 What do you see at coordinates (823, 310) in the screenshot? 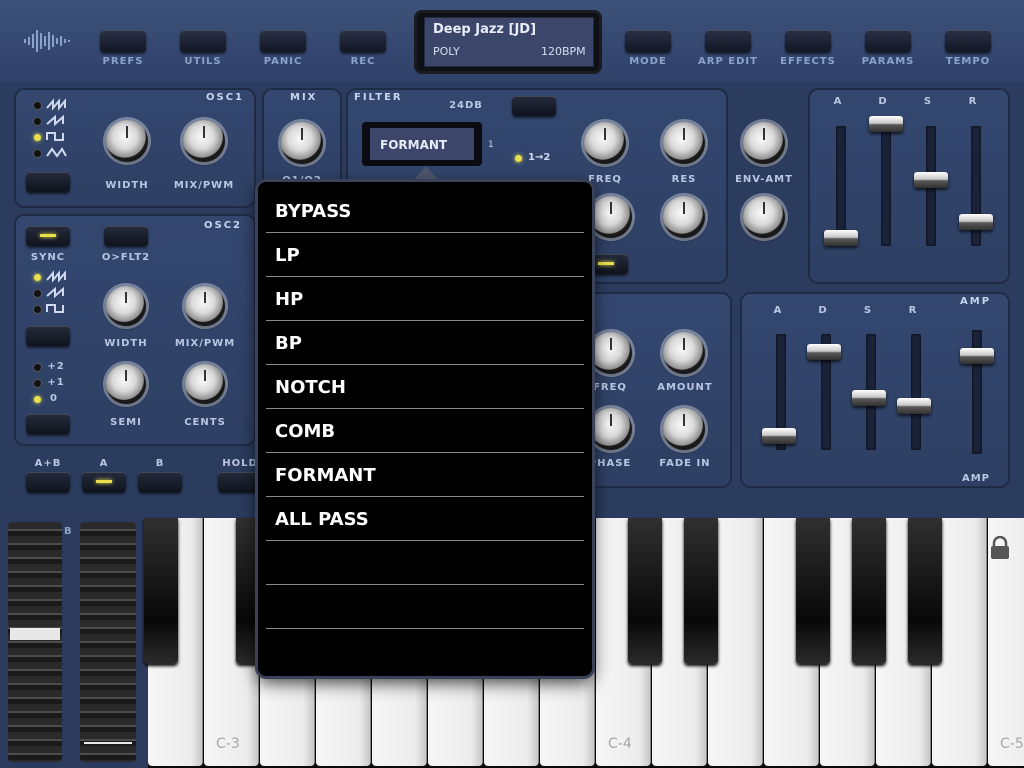
I see `amp-d-label: D` at bounding box center [823, 310].